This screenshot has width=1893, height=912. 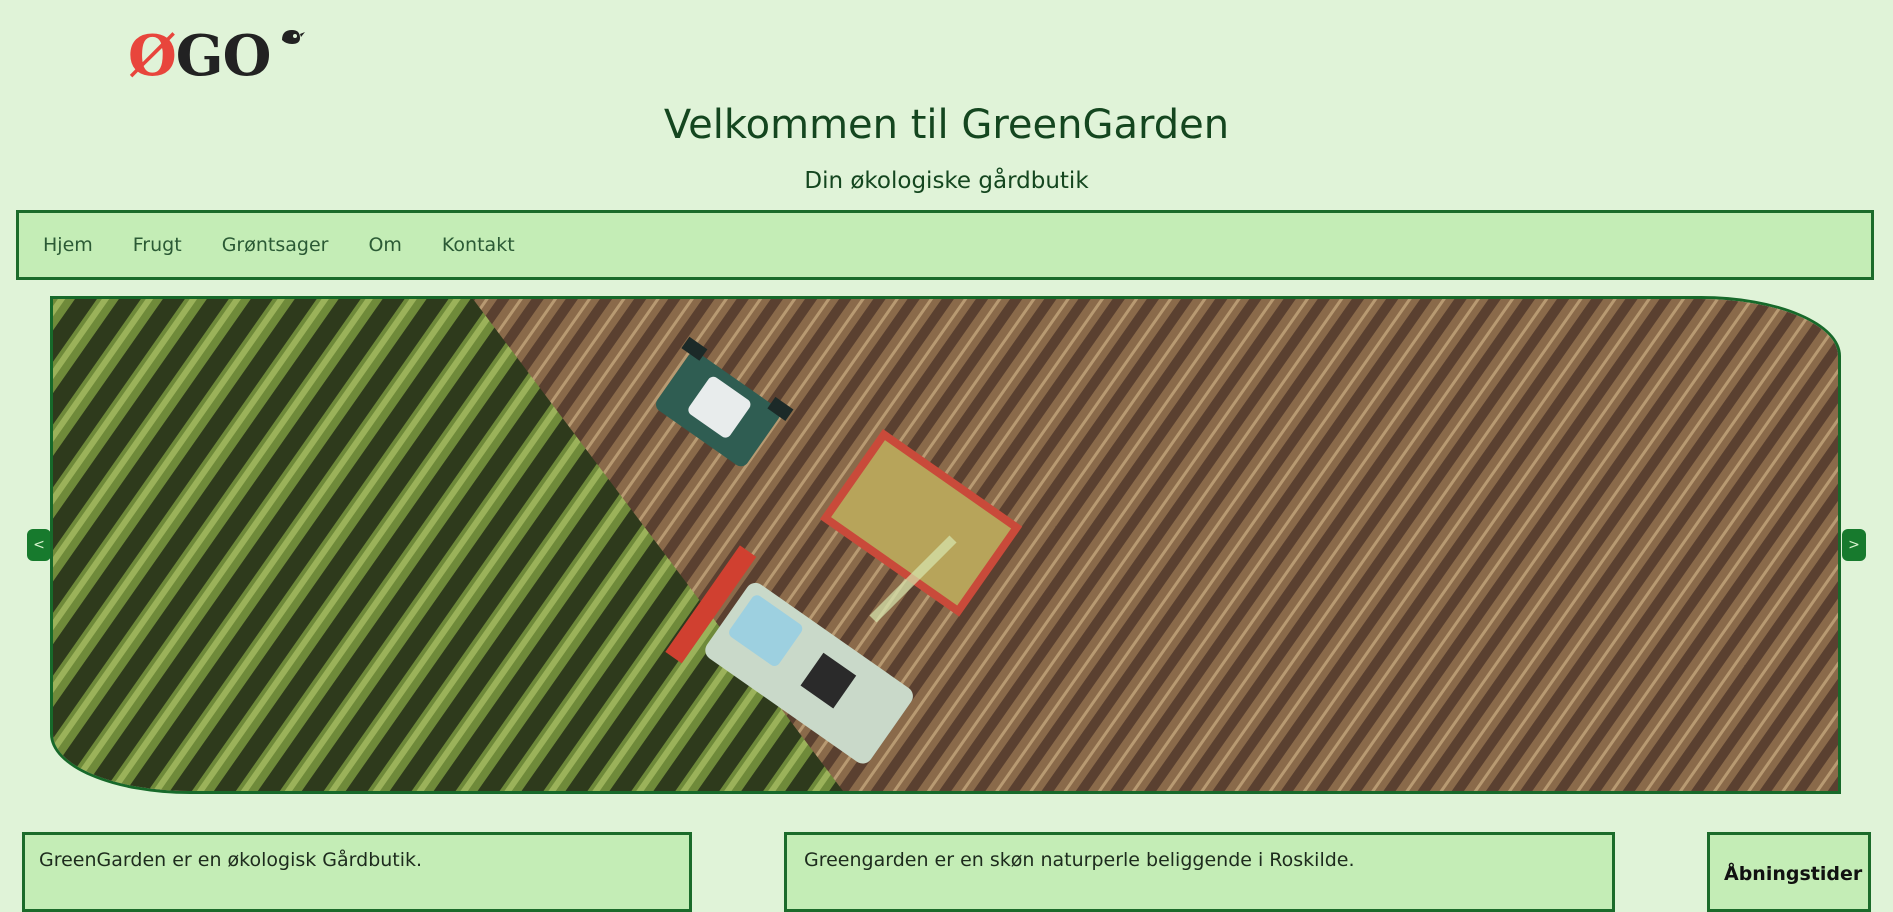 What do you see at coordinates (275, 245) in the screenshot?
I see `nav-item-grontsager: Grøntsager` at bounding box center [275, 245].